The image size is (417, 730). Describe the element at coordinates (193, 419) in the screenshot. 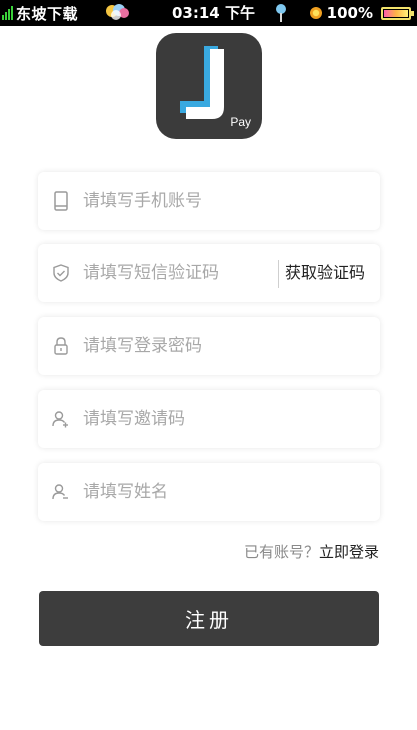

I see `invite-code-input` at that location.